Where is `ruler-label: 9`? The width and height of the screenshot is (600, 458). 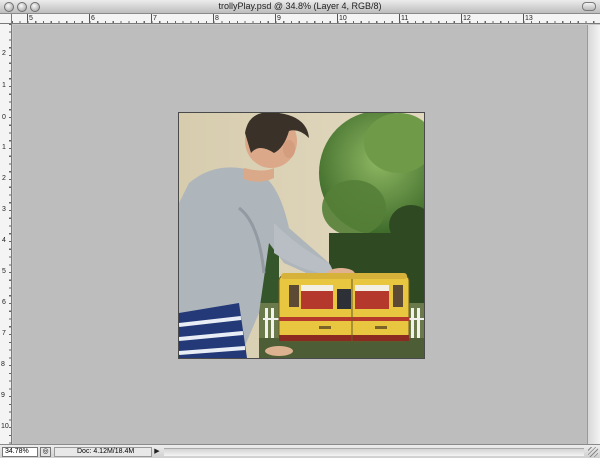 ruler-label: 9 is located at coordinates (3, 395).